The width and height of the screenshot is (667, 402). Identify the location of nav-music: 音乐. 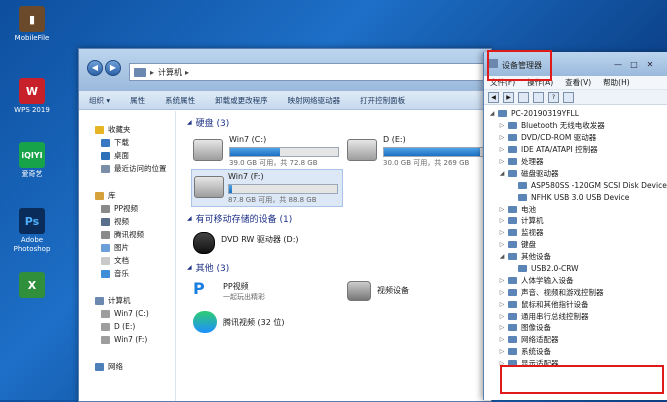
(127, 273).